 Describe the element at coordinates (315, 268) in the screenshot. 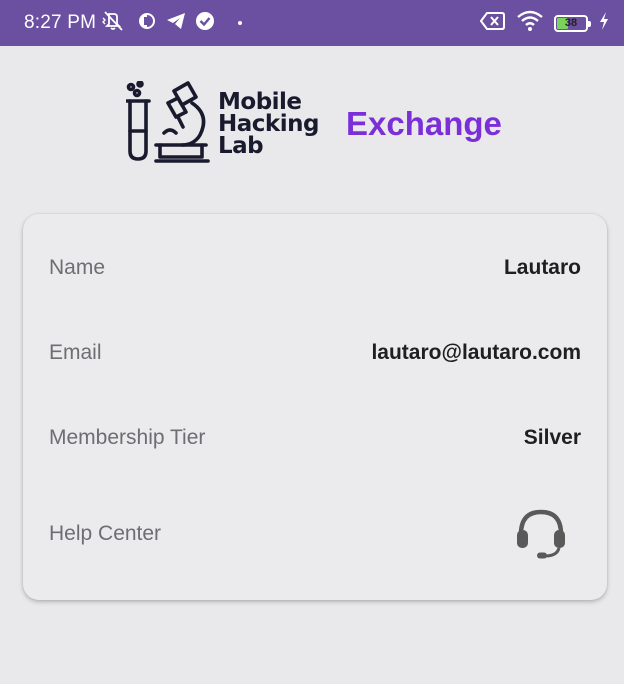

I see `name-row: Name Lautaro` at that location.